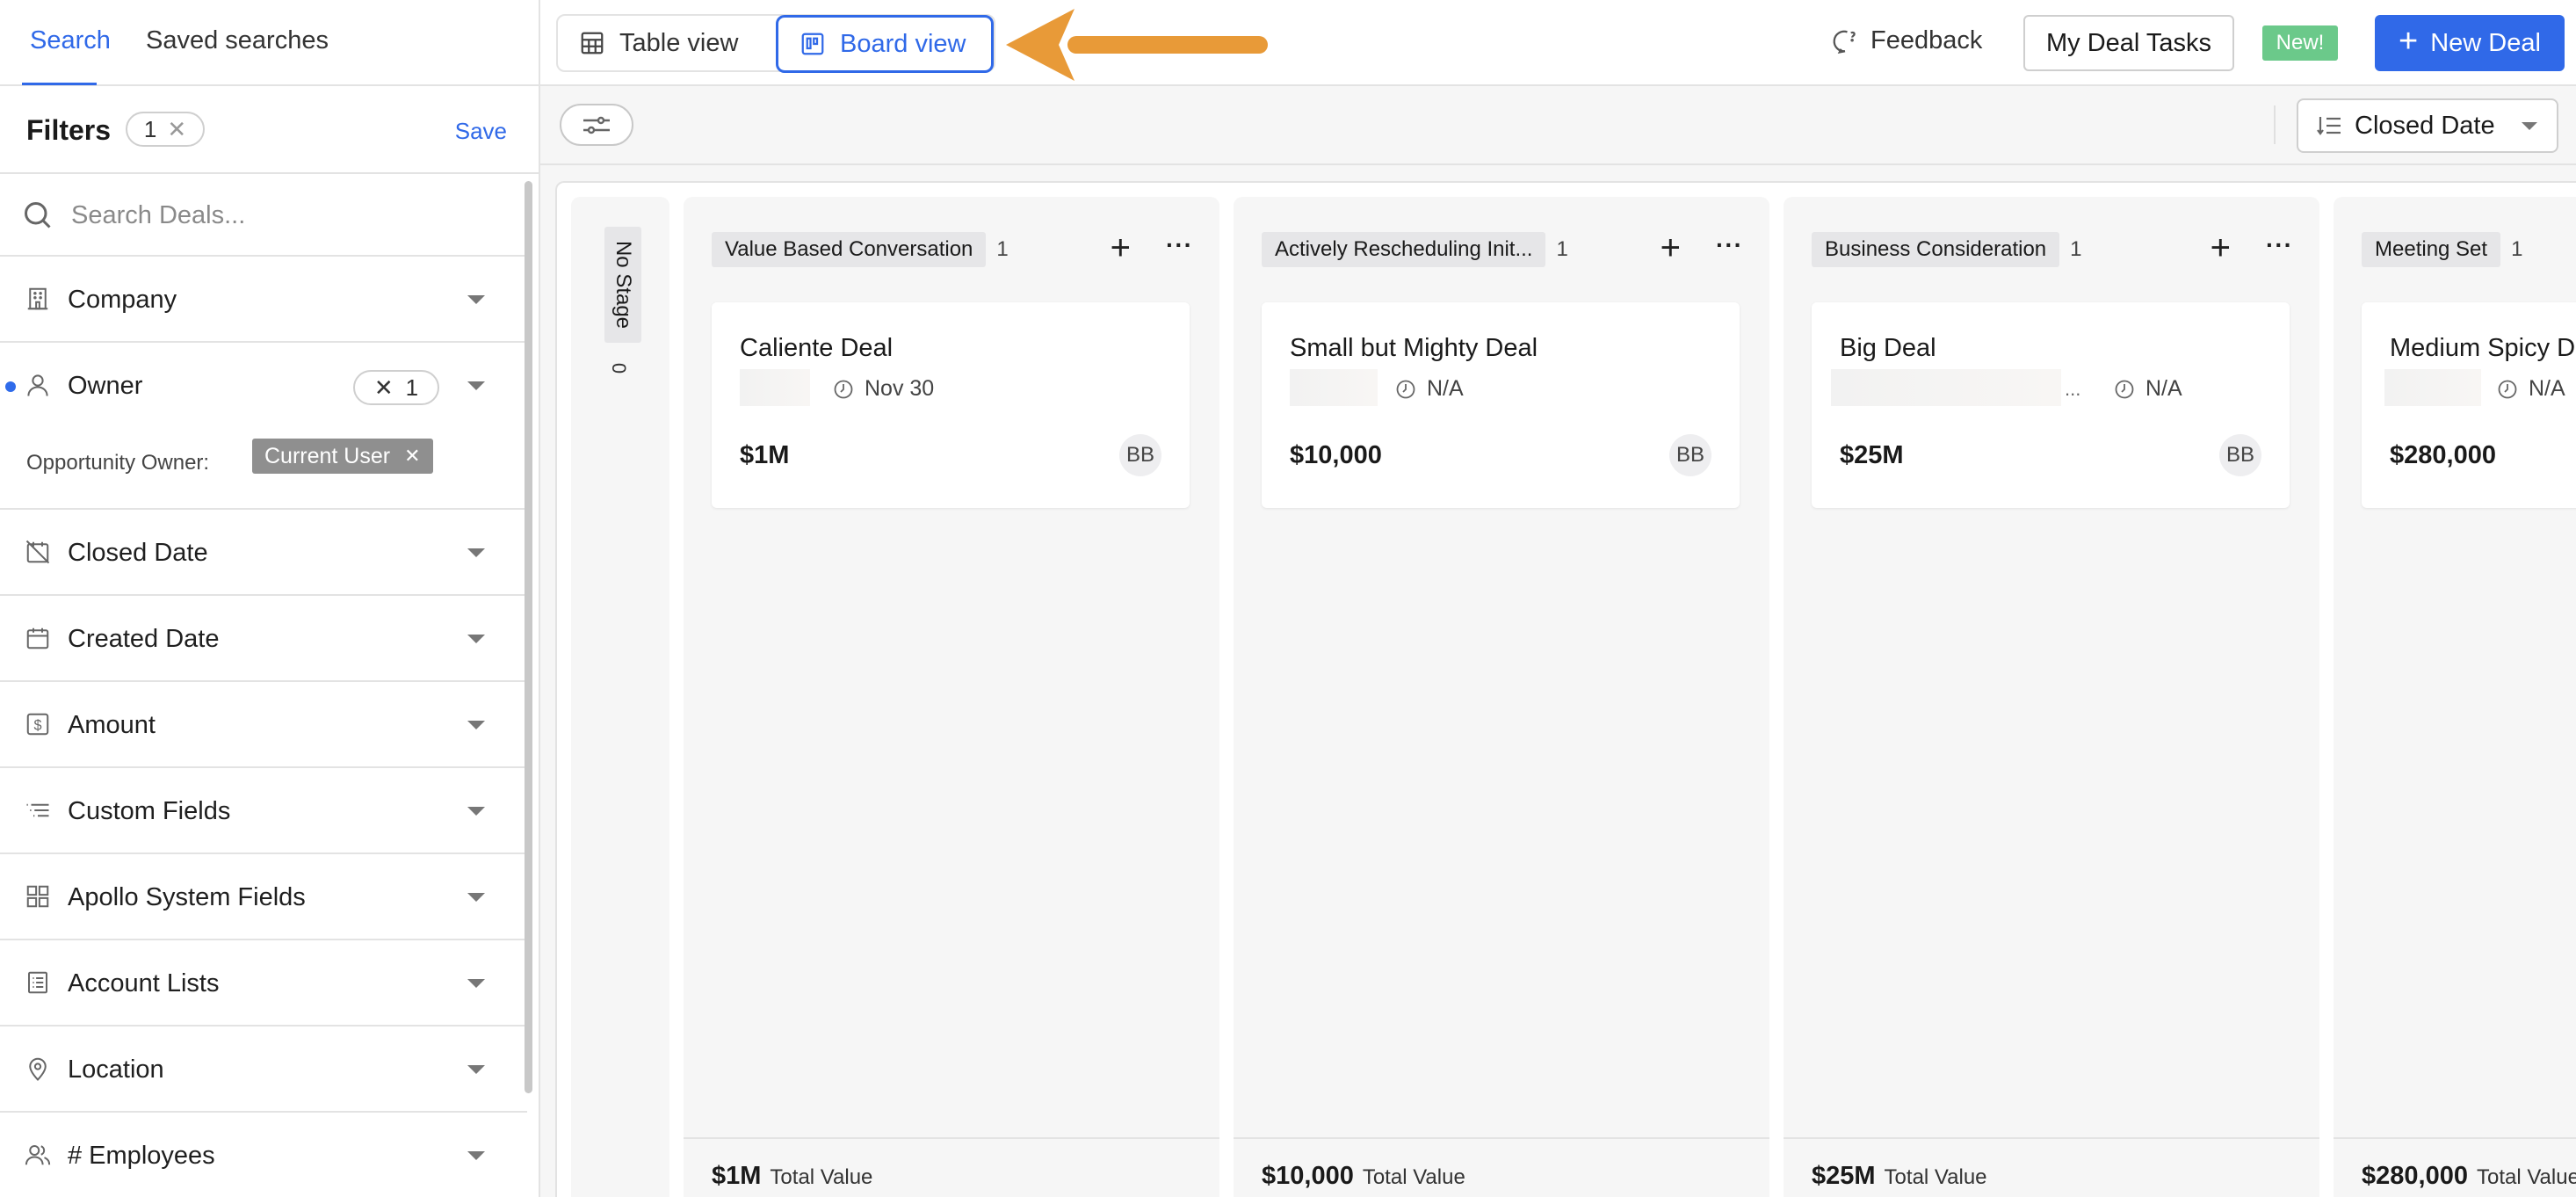  Describe the element at coordinates (903, 43) in the screenshot. I see `board-view-label: Board view` at that location.